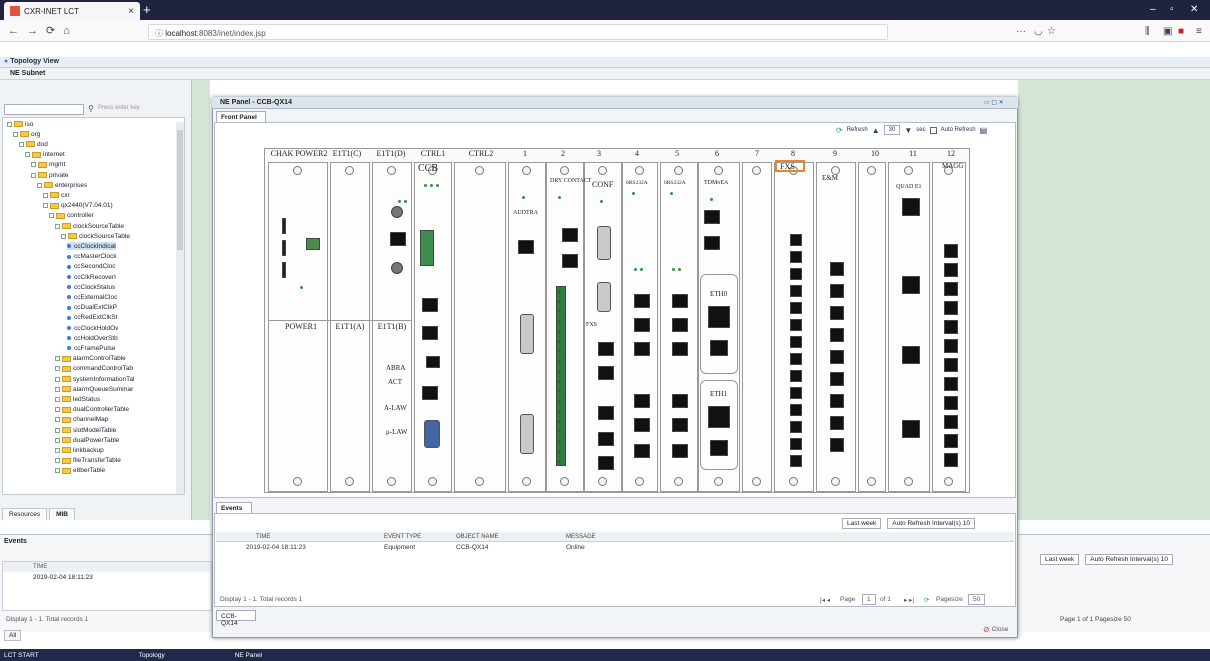  What do you see at coordinates (32, 31) in the screenshot?
I see `forward-icon: →` at bounding box center [32, 31].